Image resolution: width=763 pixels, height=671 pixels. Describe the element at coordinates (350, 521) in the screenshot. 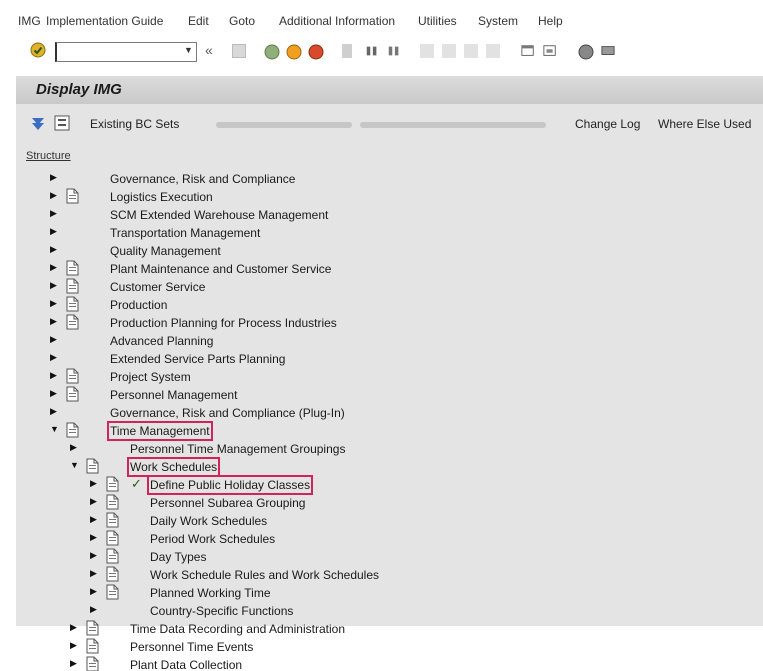

I see `tree-node: ▶ Daily Work Schedules` at that location.